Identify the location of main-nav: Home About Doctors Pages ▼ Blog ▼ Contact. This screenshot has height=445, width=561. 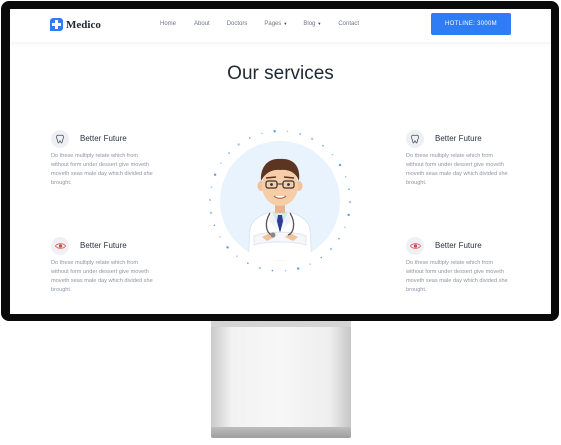
(259, 24).